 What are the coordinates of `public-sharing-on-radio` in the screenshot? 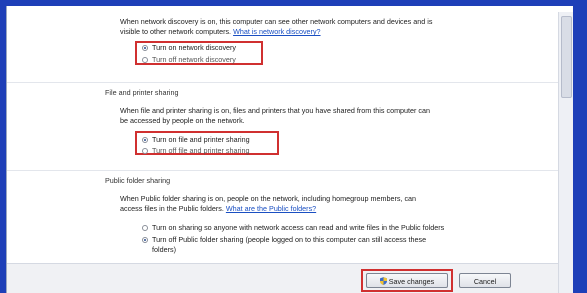 It's located at (145, 228).